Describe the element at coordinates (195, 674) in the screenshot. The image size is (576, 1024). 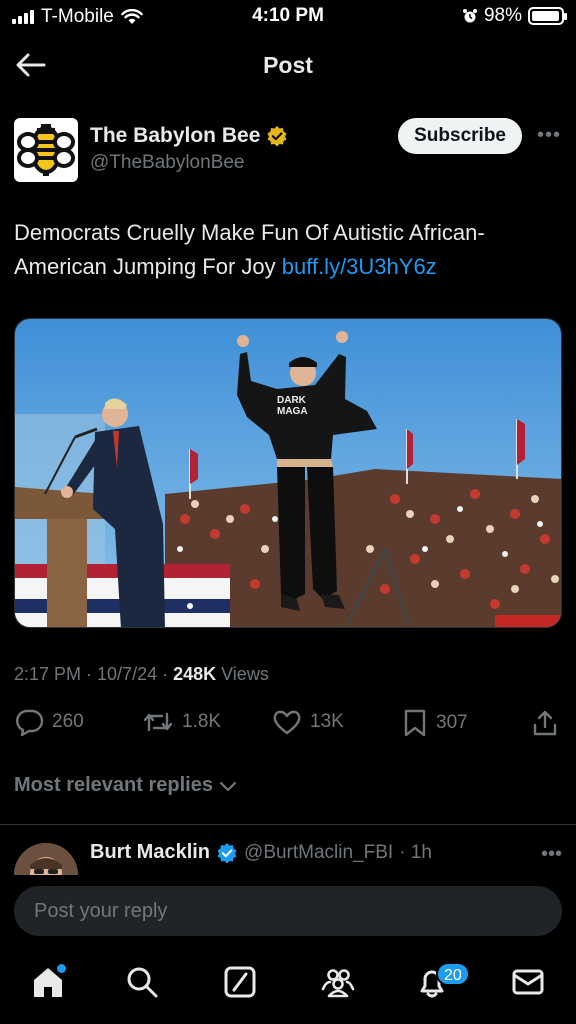
I see `views-count: 248K` at that location.